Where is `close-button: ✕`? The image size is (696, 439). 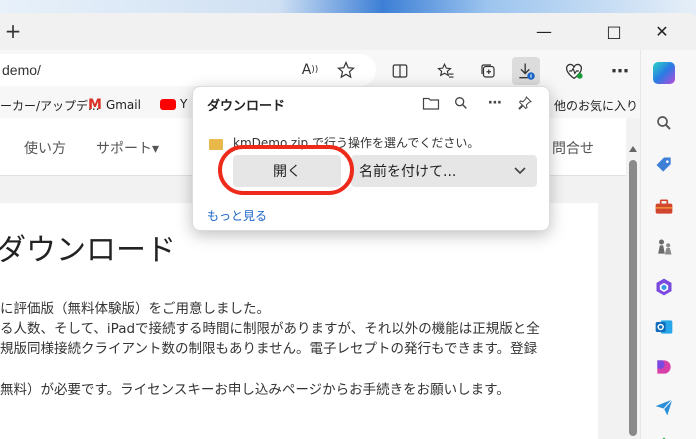 close-button: ✕ is located at coordinates (662, 32).